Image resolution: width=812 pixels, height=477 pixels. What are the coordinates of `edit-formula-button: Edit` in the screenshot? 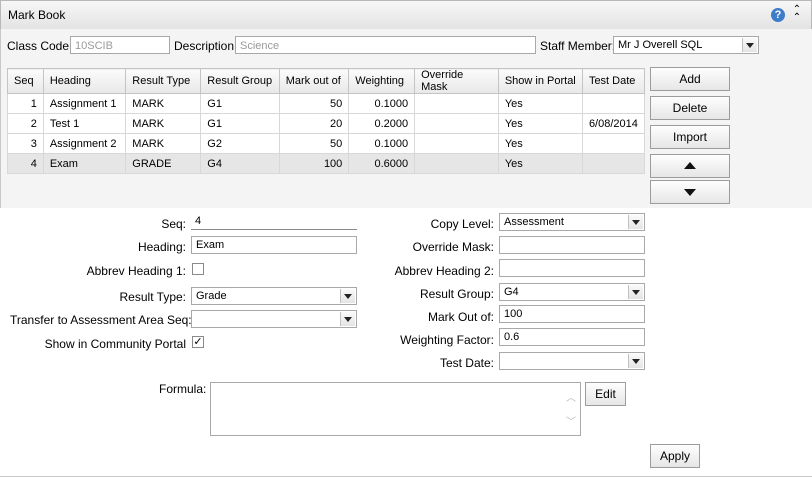 It's located at (605, 394).